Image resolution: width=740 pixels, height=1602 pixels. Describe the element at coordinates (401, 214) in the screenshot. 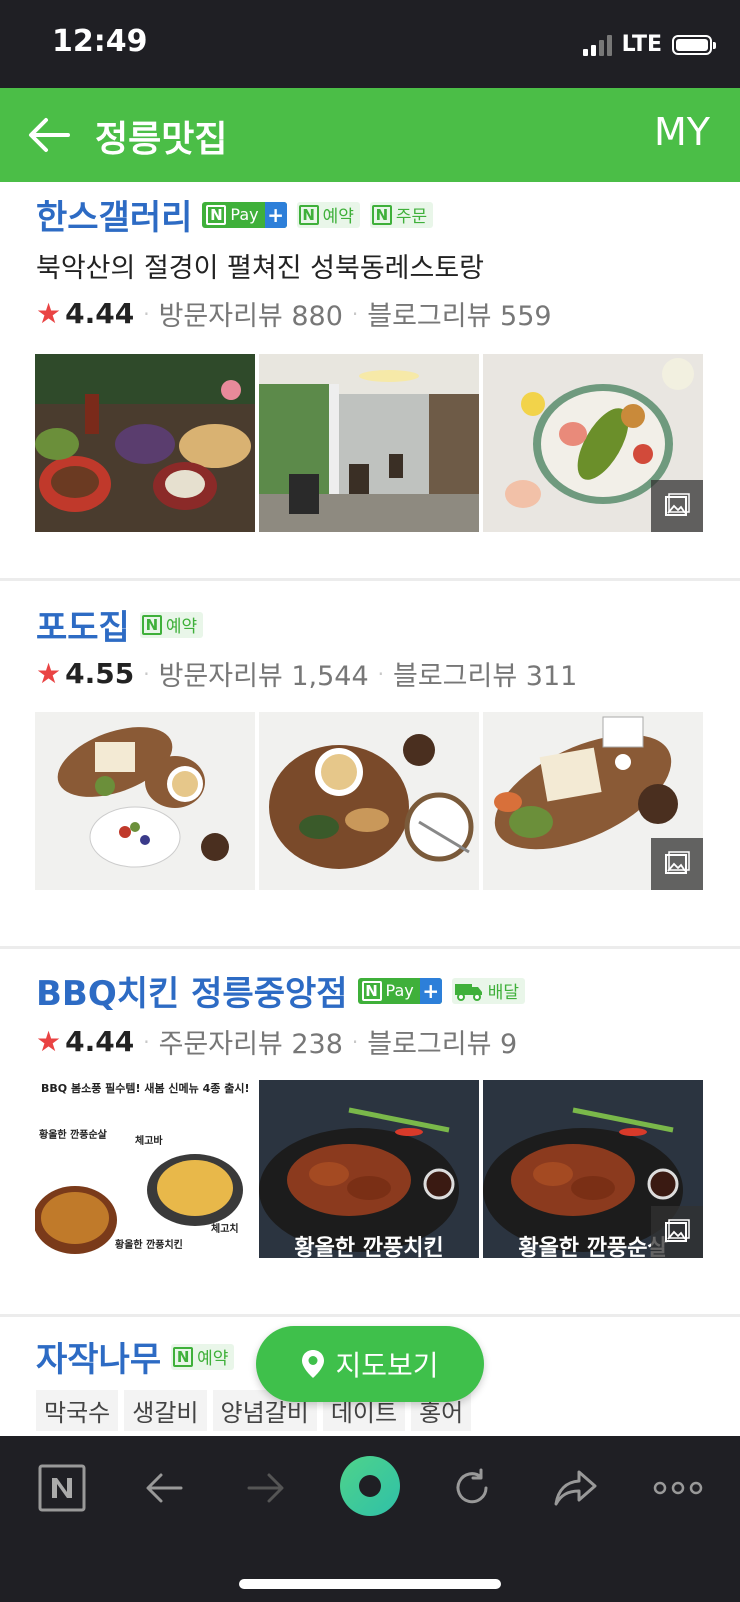

I see `order-badge: N 주문` at that location.